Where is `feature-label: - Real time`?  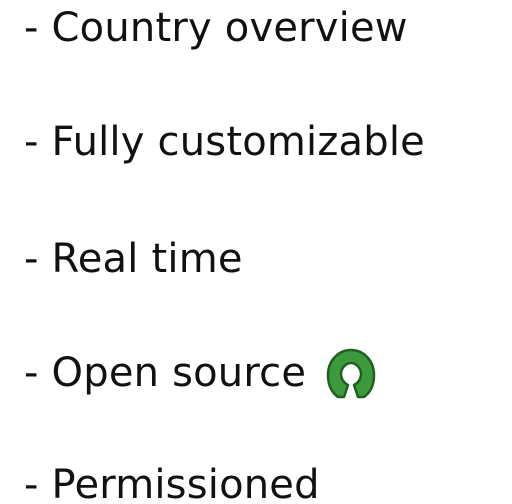 feature-label: - Real time is located at coordinates (133, 259).